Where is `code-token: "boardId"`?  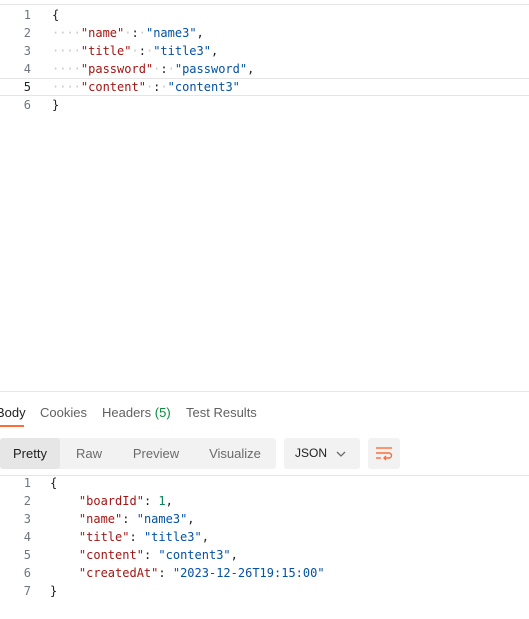
code-token: "boardId" is located at coordinates (111, 501).